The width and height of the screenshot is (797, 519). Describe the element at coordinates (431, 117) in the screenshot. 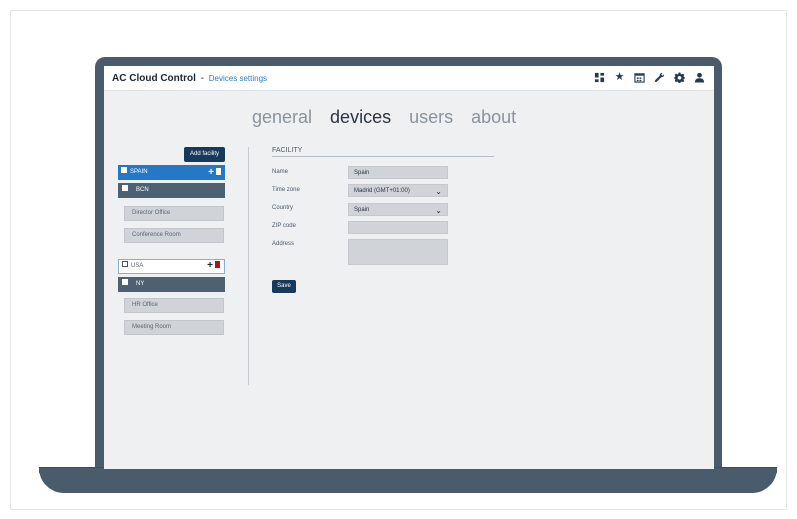

I see `tab-users: users` at that location.